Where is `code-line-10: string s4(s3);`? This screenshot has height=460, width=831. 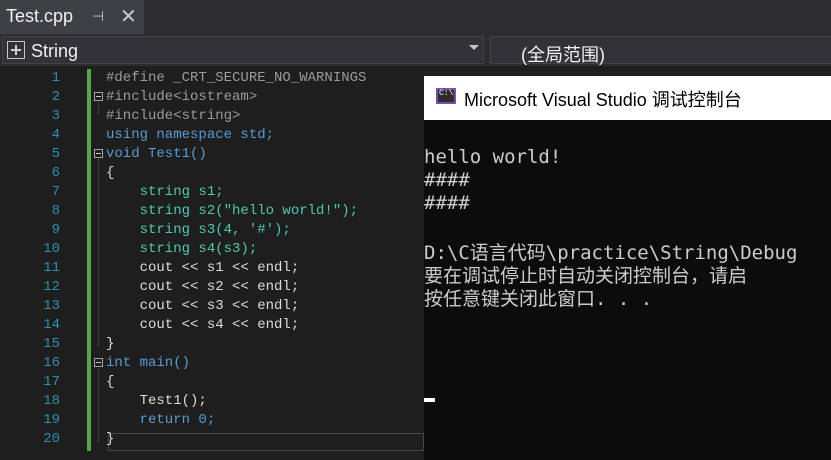
code-line-10: string s4(s3); is located at coordinates (182, 249).